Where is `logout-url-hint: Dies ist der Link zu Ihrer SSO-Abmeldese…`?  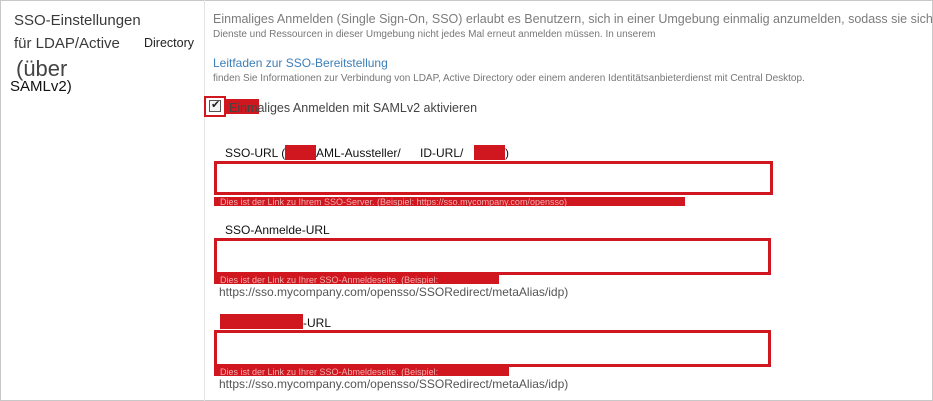
logout-url-hint: Dies ist der Link zu Ihrer SSO-Abmeldese… is located at coordinates (329, 372).